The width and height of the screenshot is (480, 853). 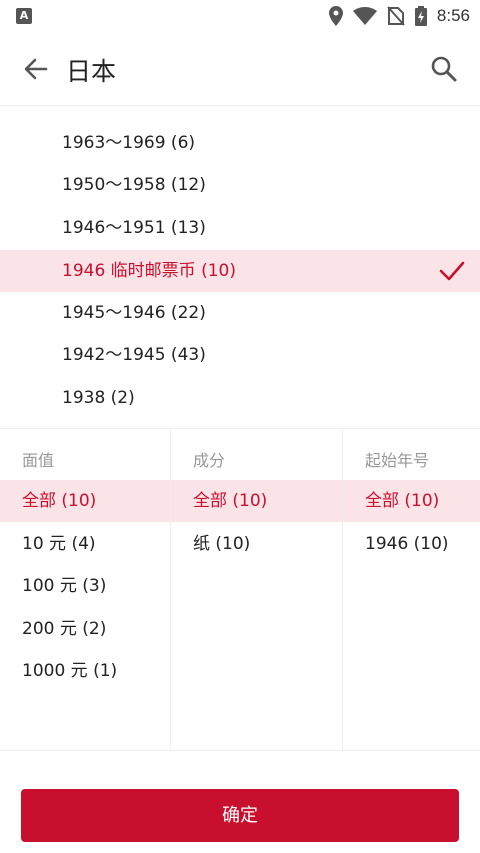 What do you see at coordinates (222, 544) in the screenshot?
I see `option-label: 纸 (10)` at bounding box center [222, 544].